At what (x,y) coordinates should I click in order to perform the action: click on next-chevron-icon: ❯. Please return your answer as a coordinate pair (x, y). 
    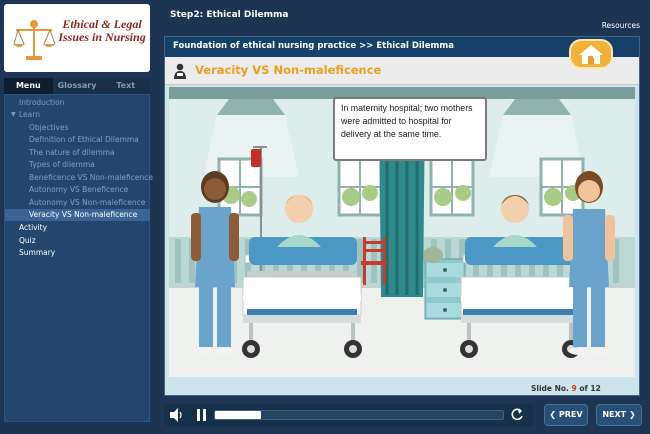
    Looking at the image, I should click on (632, 414).